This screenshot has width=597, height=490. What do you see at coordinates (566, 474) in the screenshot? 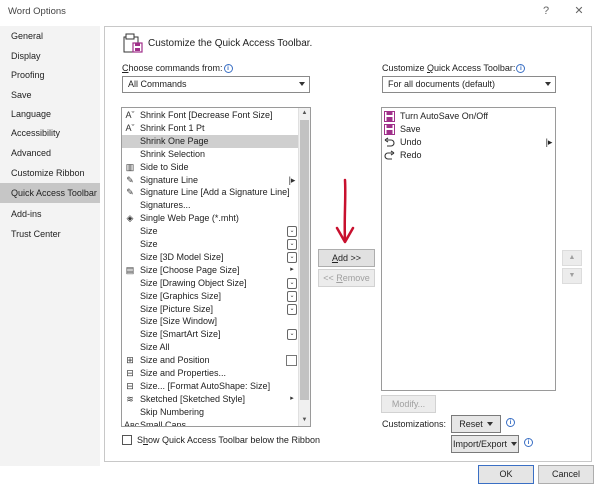
I see `cancel-button: Cancel` at bounding box center [566, 474].